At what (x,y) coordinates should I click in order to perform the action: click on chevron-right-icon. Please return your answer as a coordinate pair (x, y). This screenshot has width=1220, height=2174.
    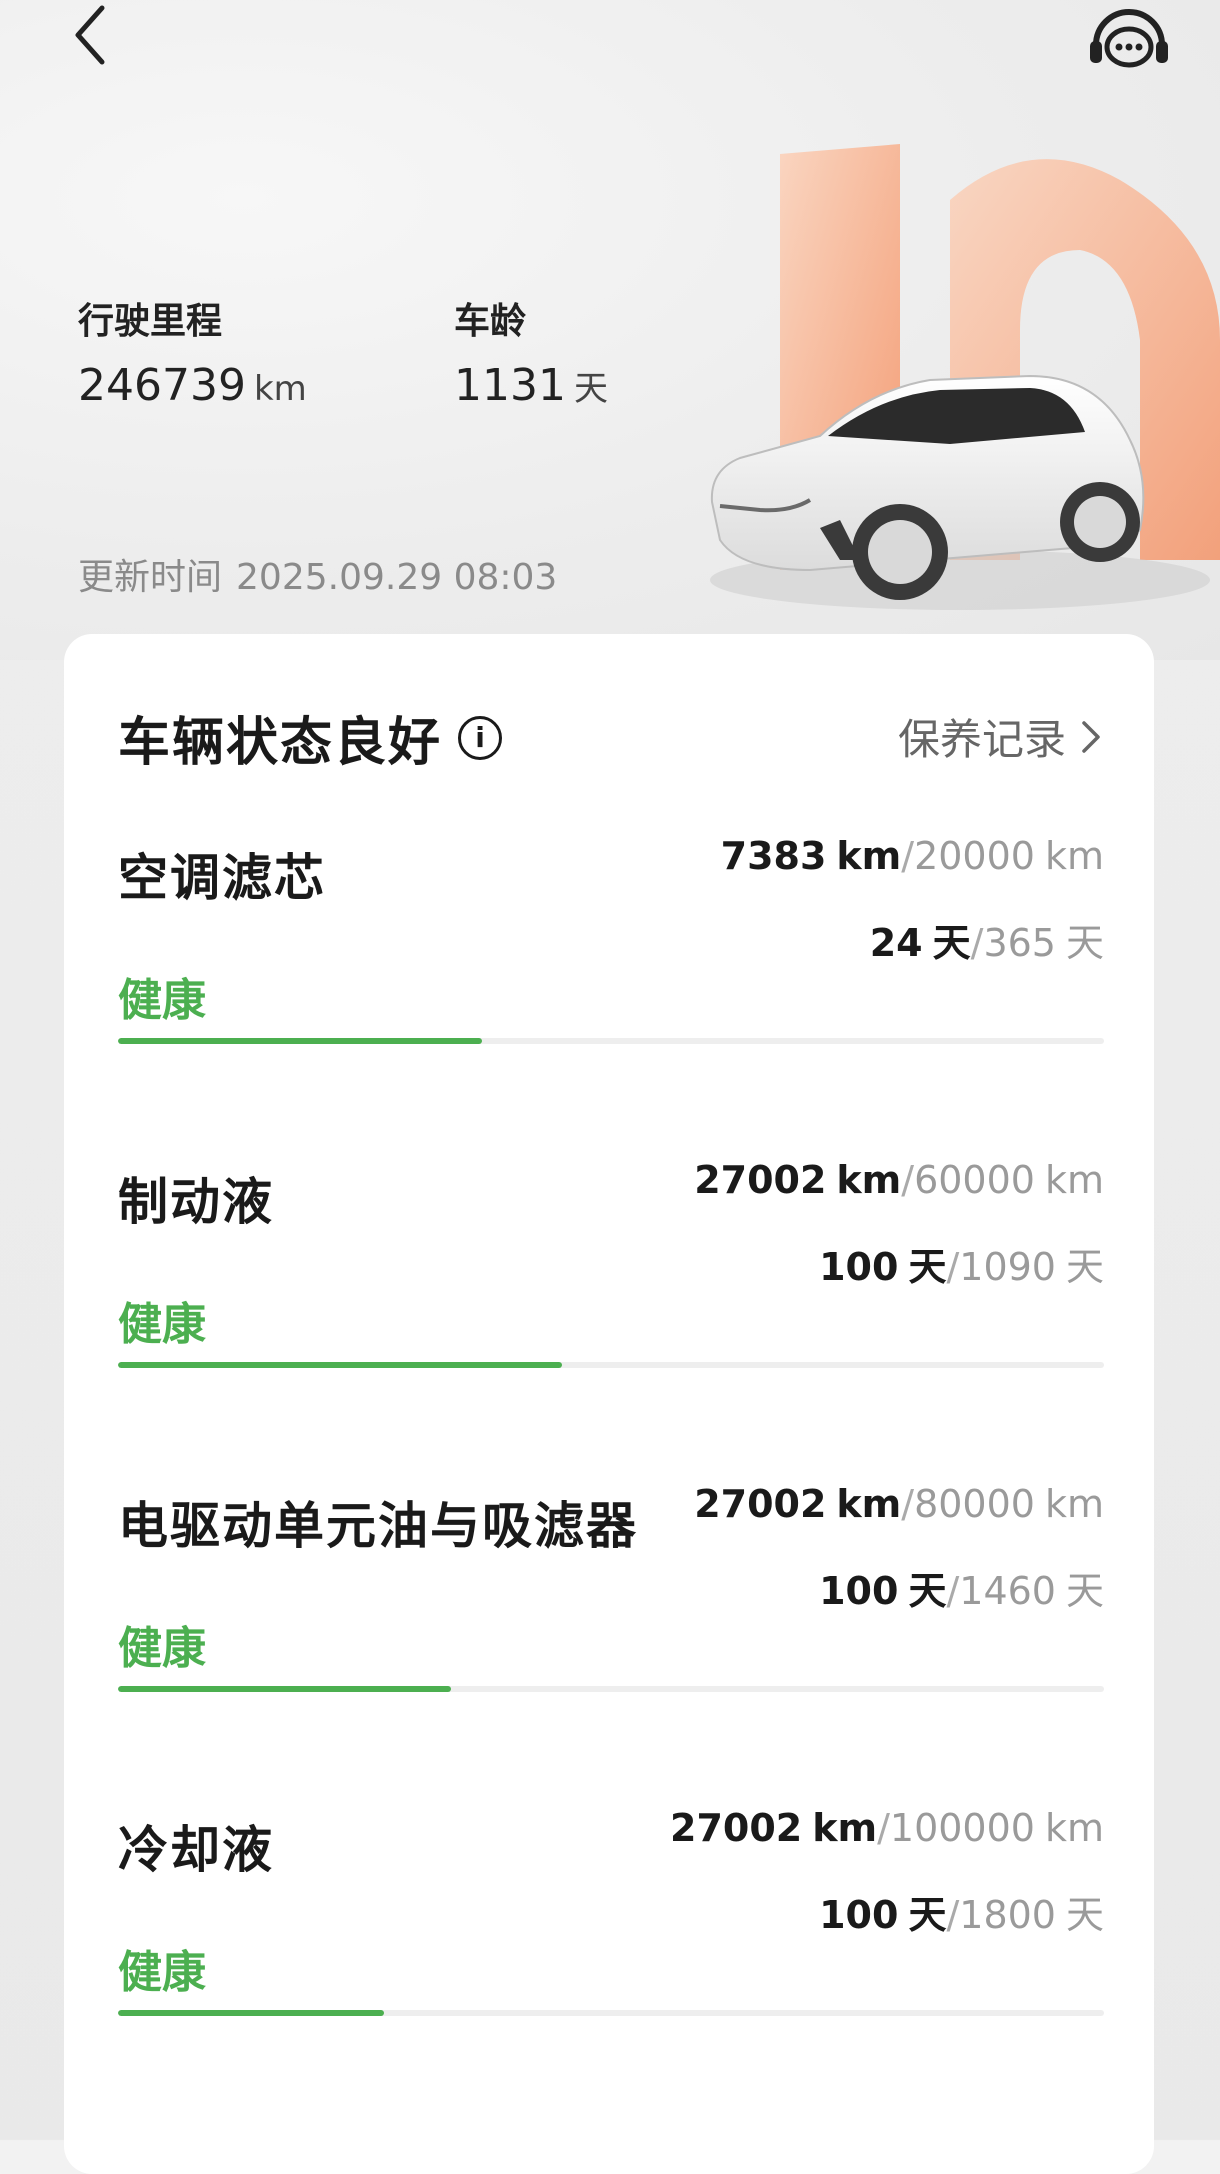
    Looking at the image, I should click on (1091, 737).